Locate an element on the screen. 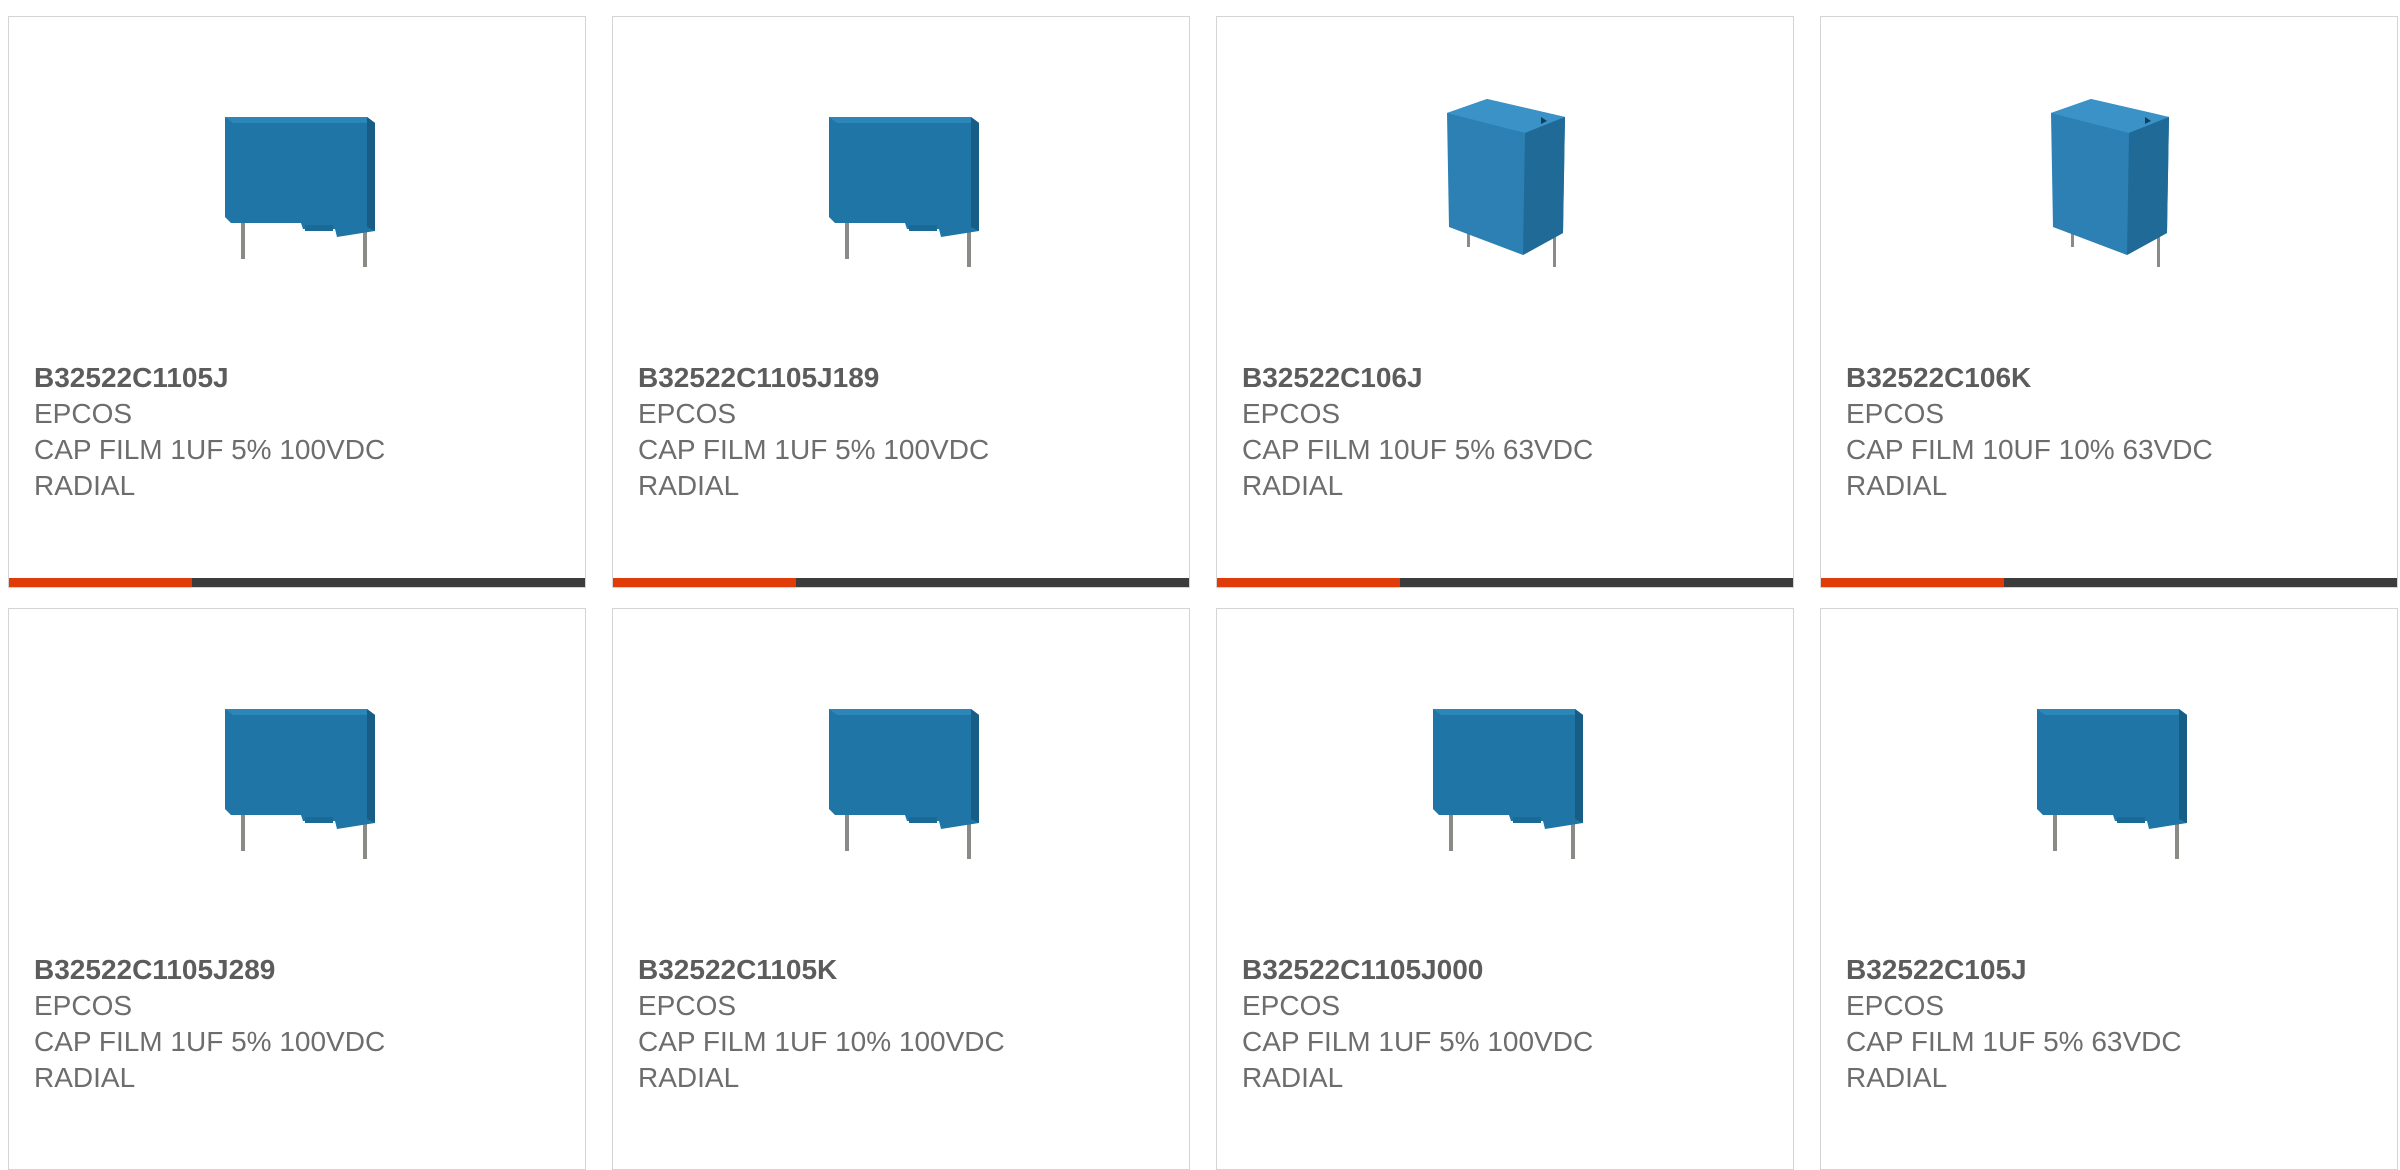 This screenshot has width=2400, height=1170. part-number: B32522C106J is located at coordinates (1507, 378).